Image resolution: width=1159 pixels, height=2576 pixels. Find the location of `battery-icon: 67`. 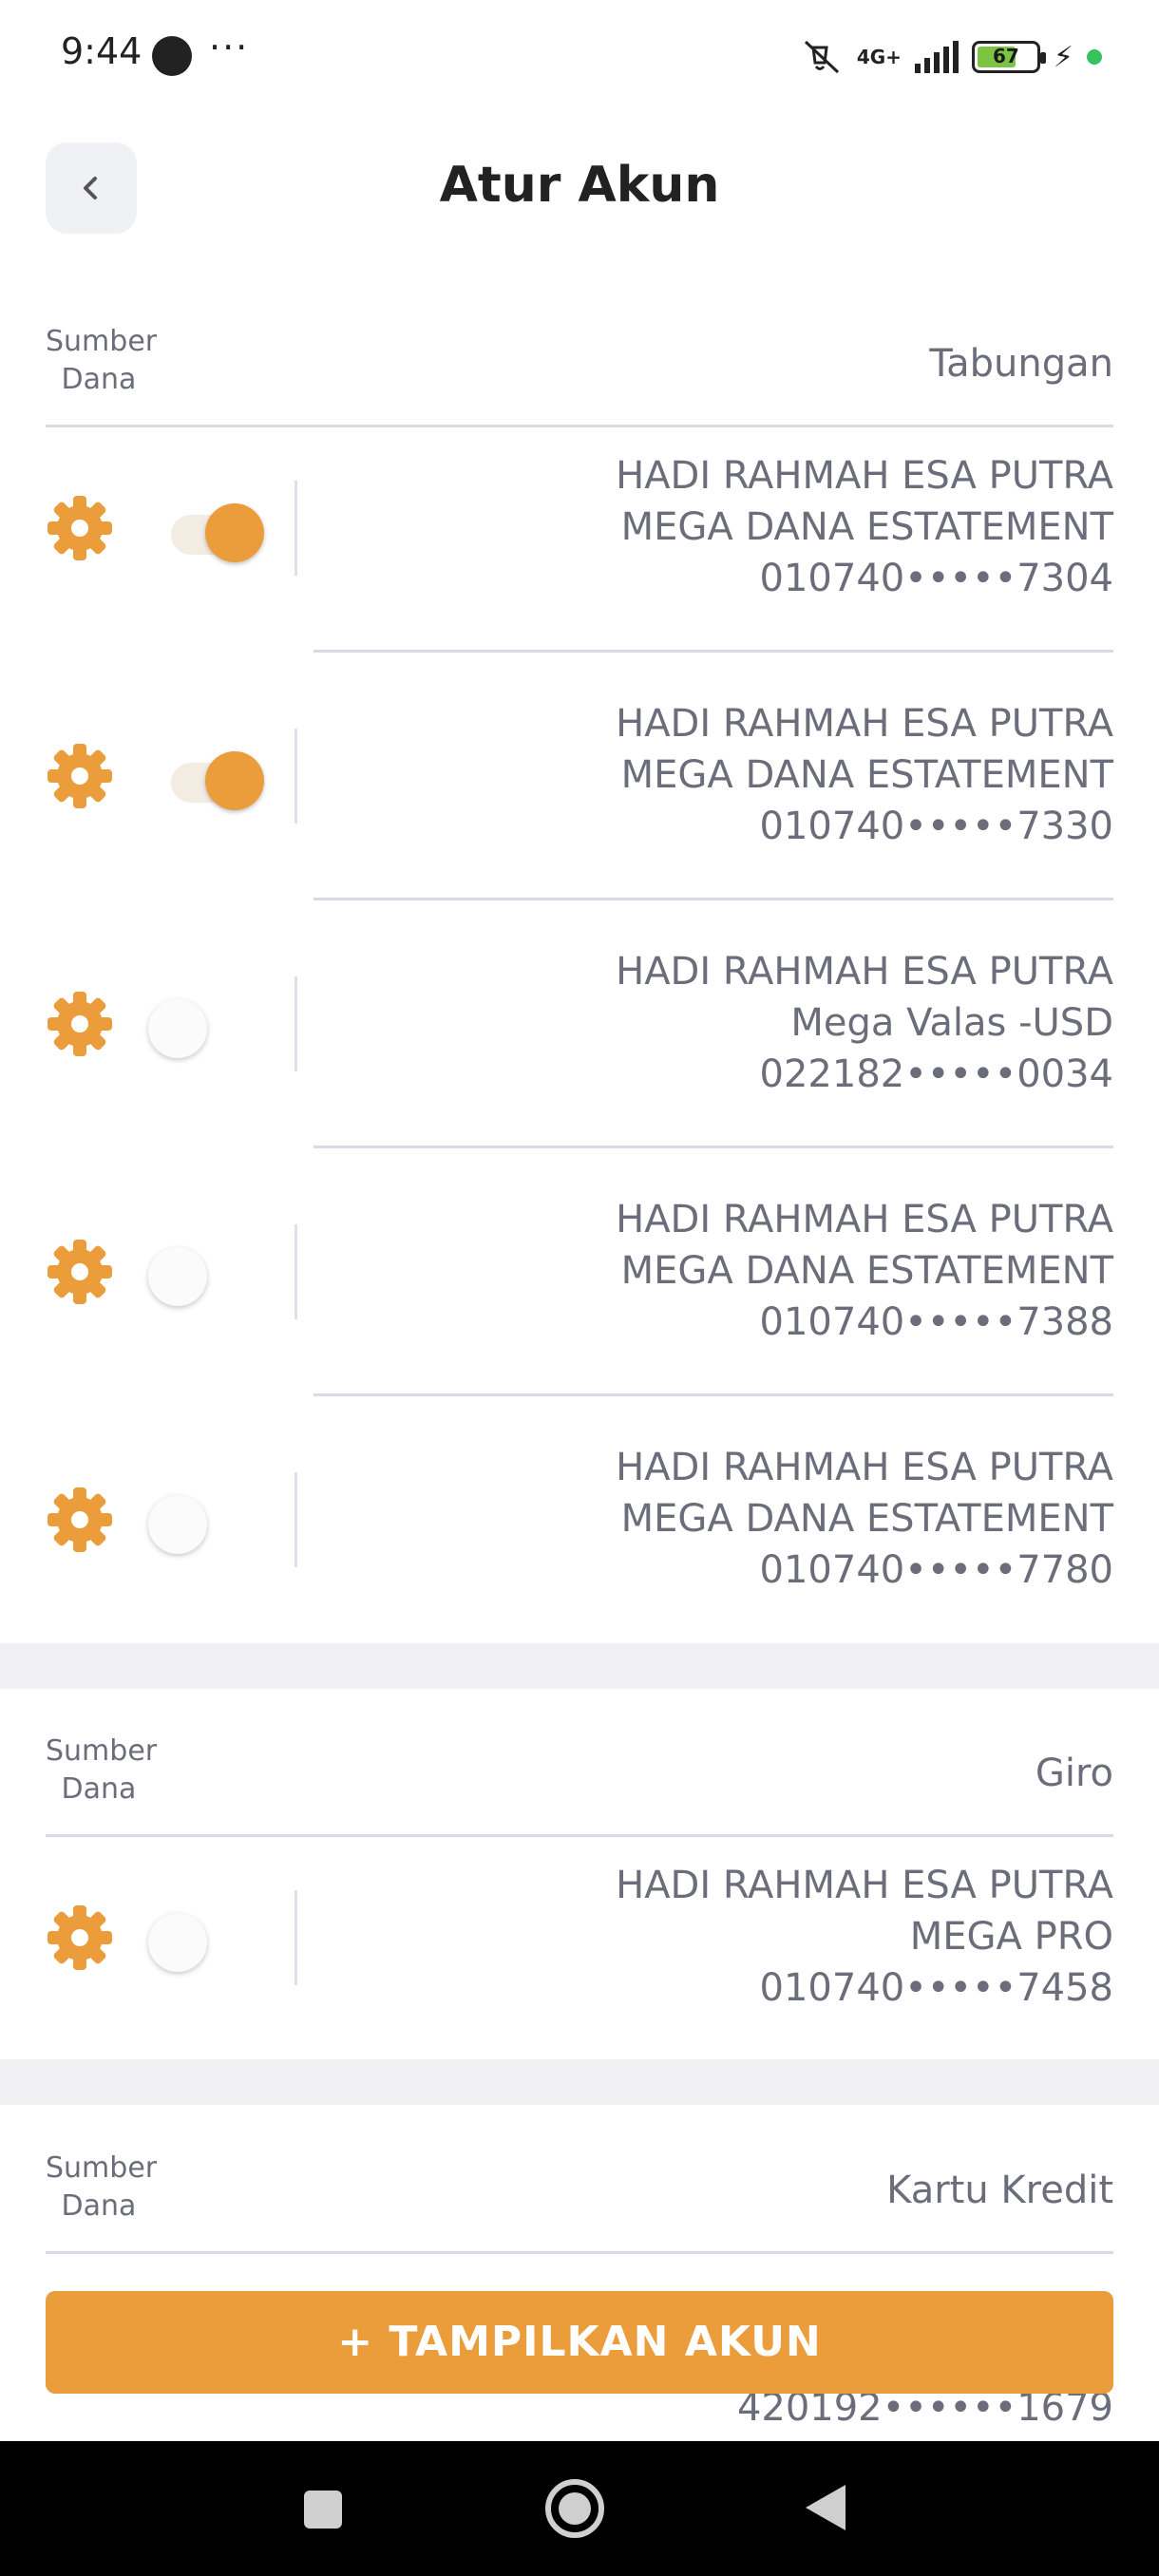

battery-icon: 67 is located at coordinates (1008, 57).